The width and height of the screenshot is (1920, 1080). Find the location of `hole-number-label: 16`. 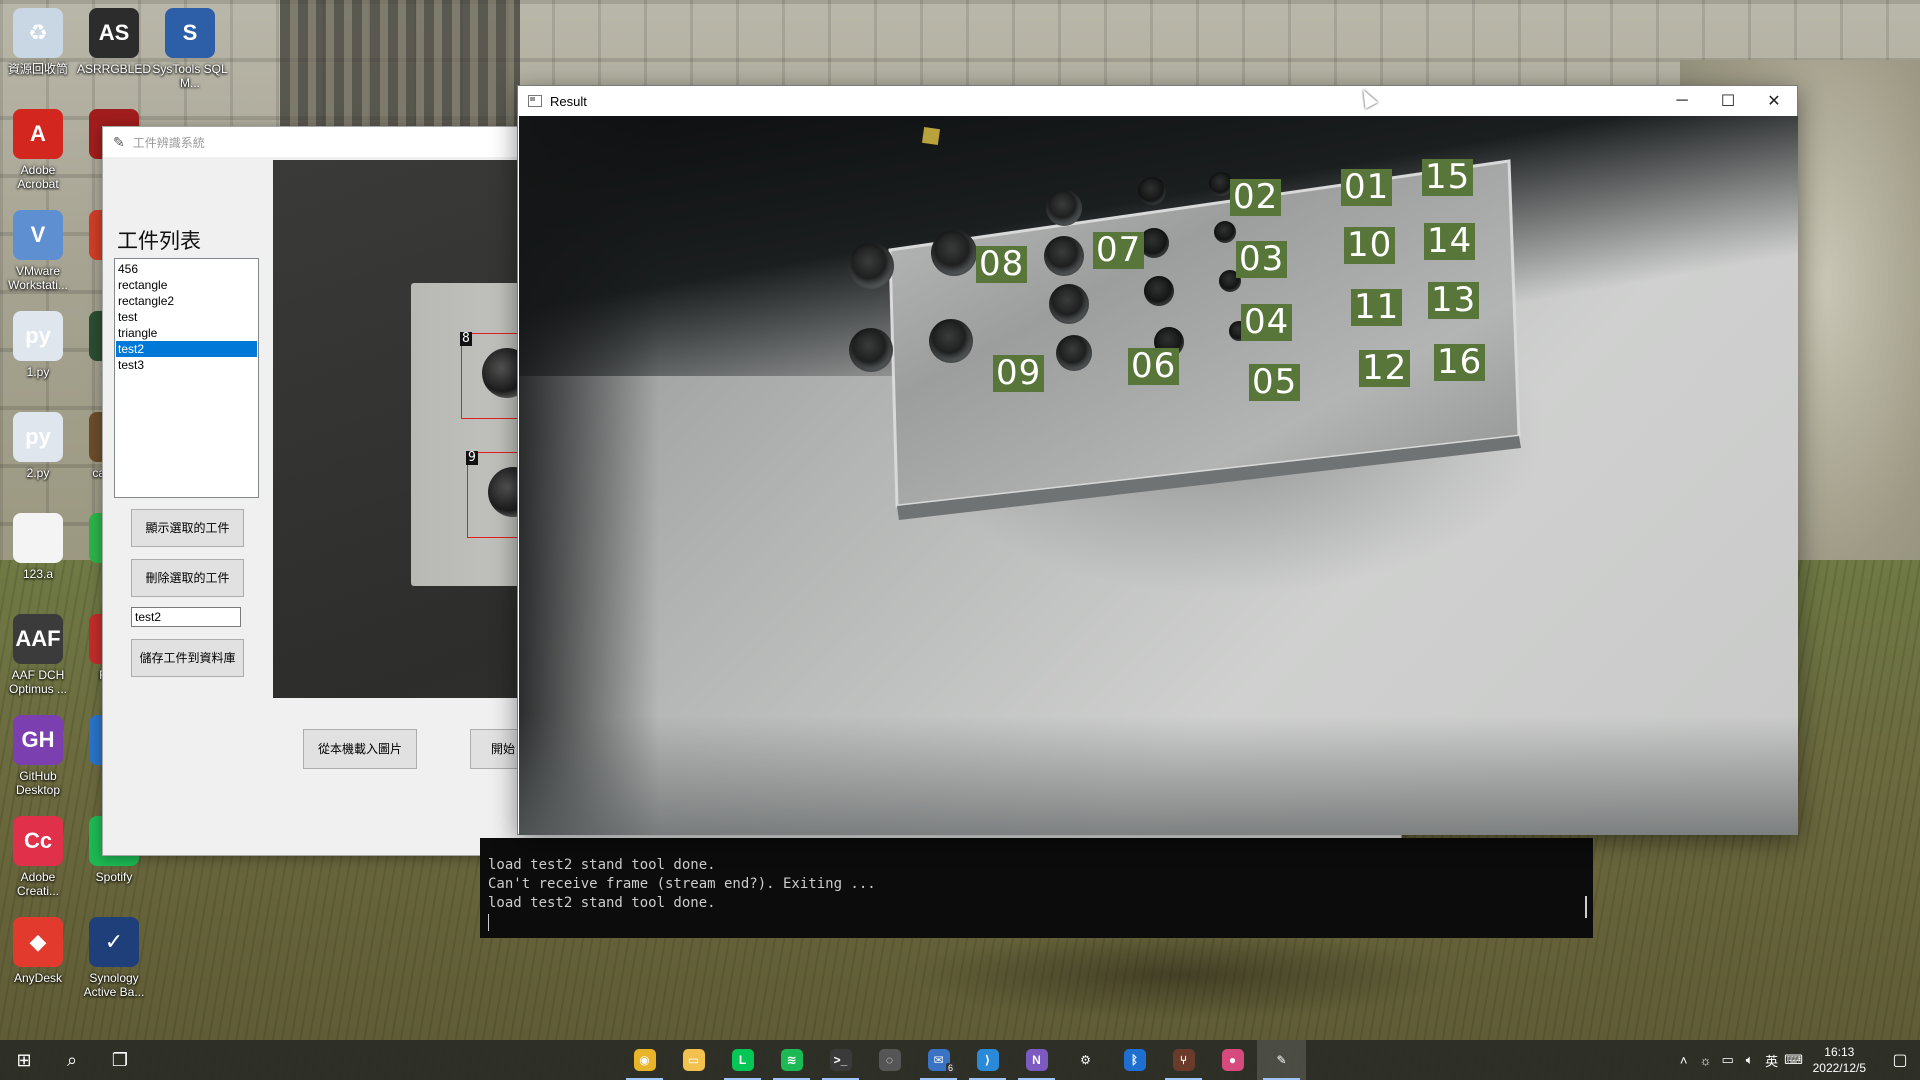

hole-number-label: 16 is located at coordinates (1460, 362).